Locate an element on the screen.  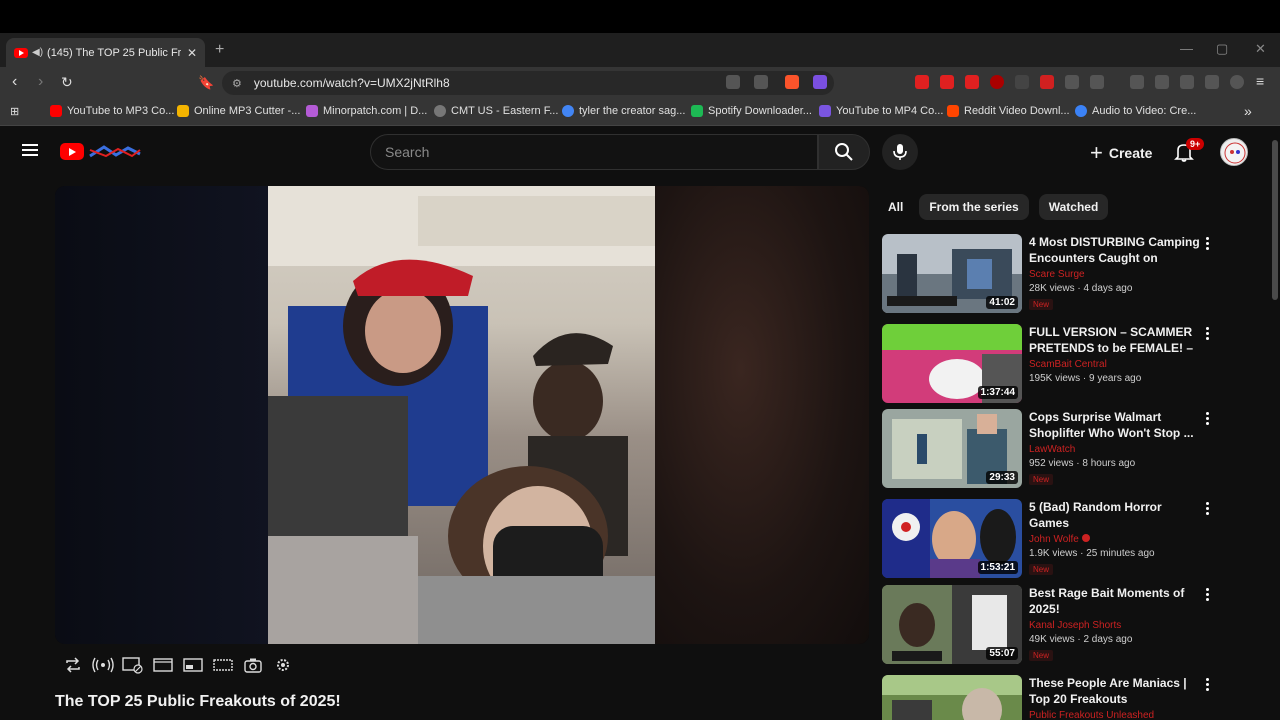
channel-name: Scare Surge is located at coordinates (1115, 274).